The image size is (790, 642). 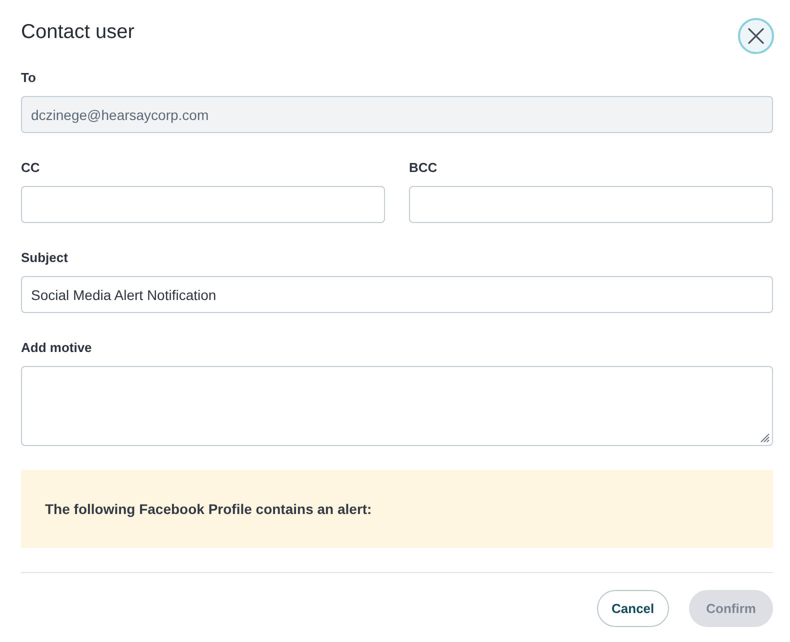 I want to click on field-label: CC, so click(x=30, y=168).